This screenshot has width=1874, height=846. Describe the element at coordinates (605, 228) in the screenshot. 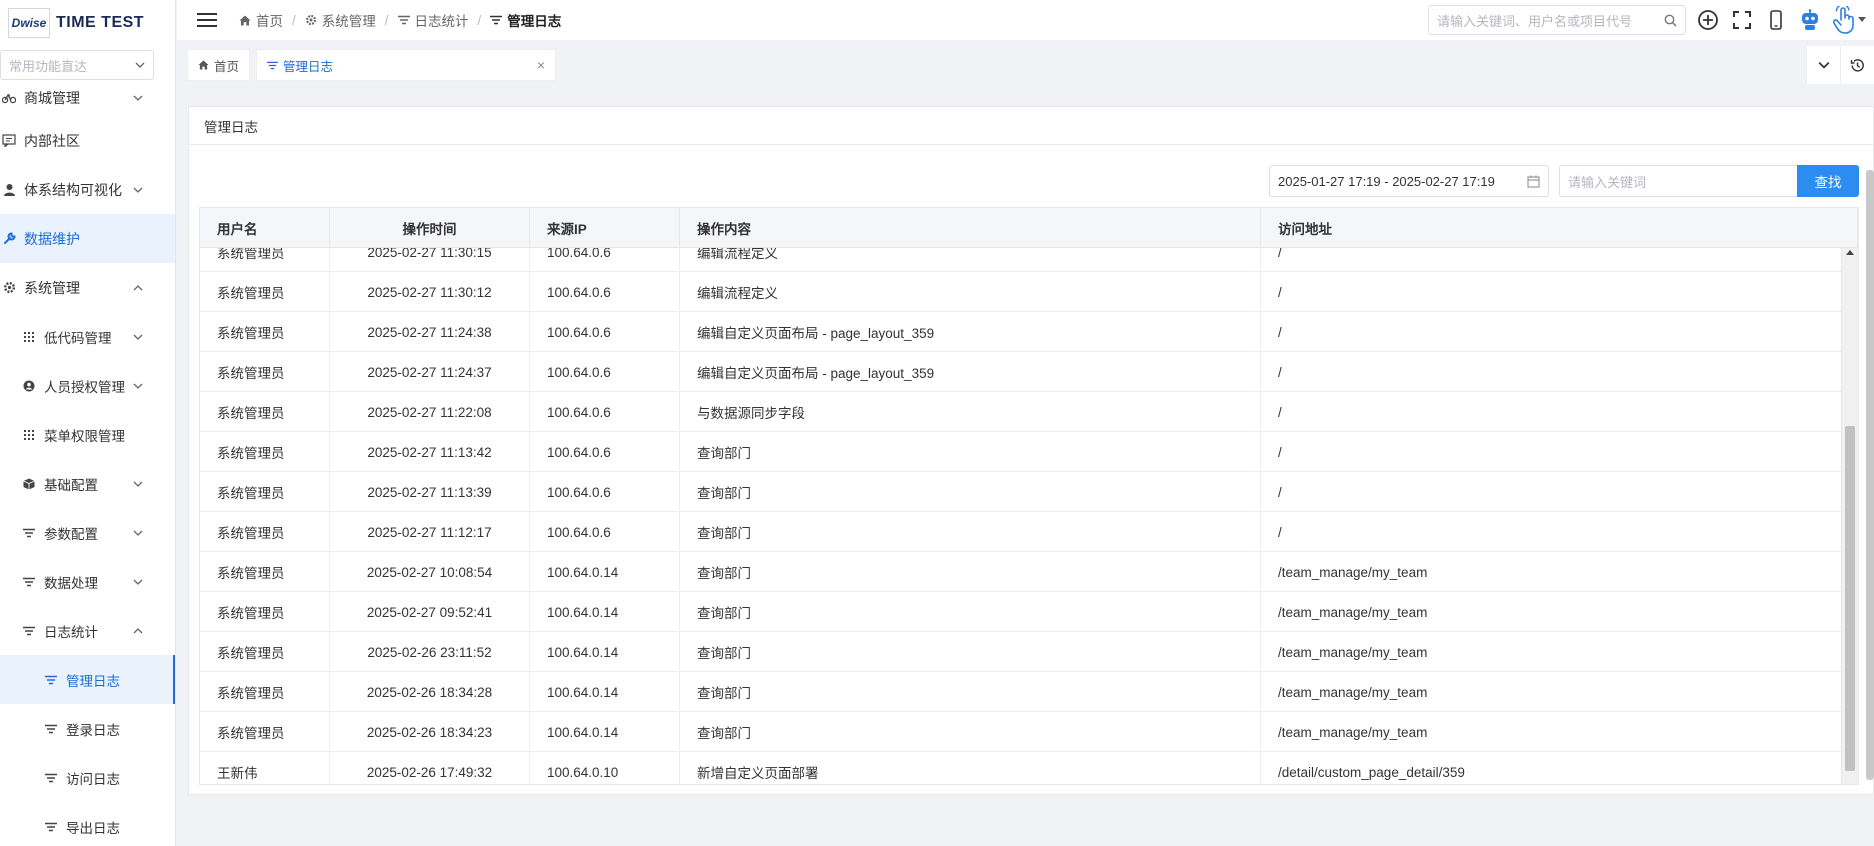

I see `column-header-ip: 来源IP` at that location.